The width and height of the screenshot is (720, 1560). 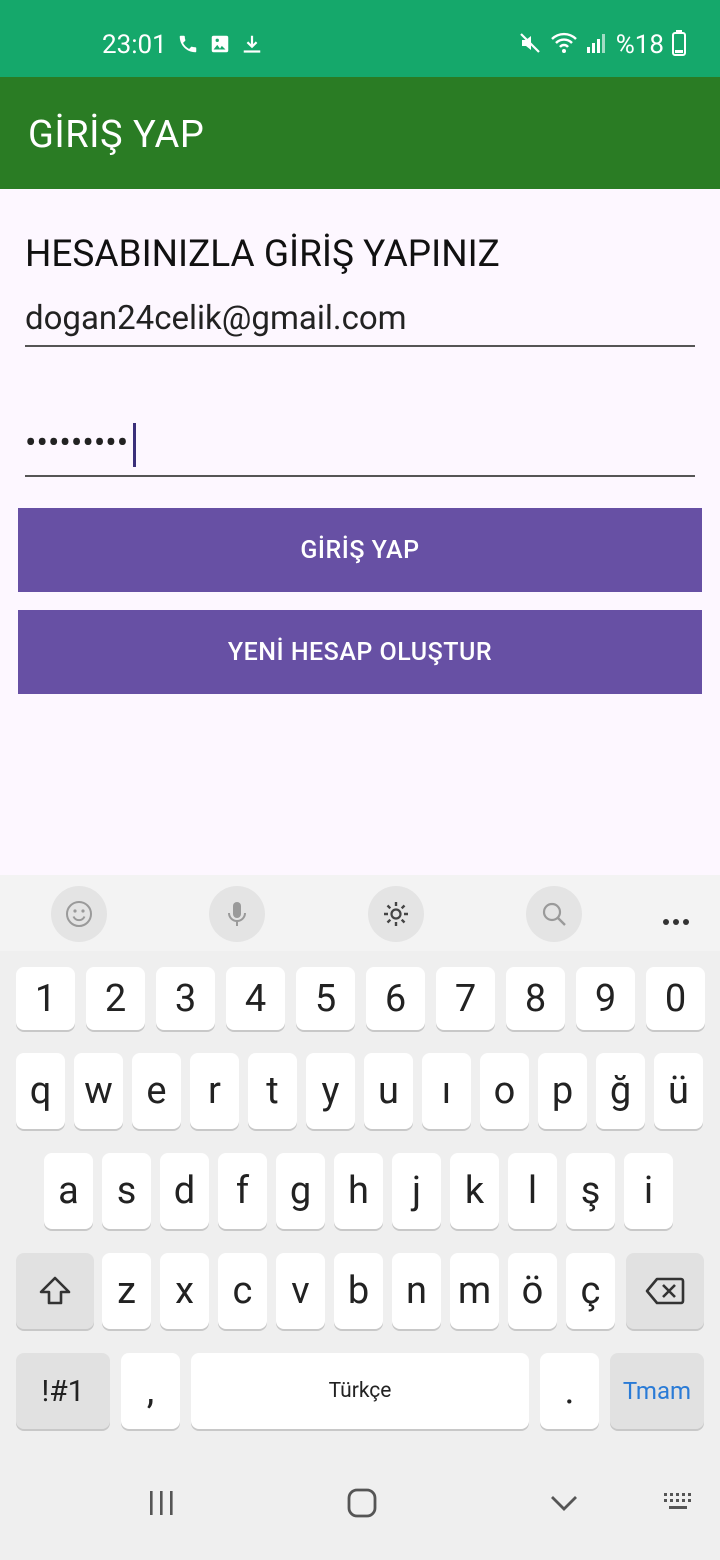 I want to click on key-w: w, so click(x=98, y=1091).